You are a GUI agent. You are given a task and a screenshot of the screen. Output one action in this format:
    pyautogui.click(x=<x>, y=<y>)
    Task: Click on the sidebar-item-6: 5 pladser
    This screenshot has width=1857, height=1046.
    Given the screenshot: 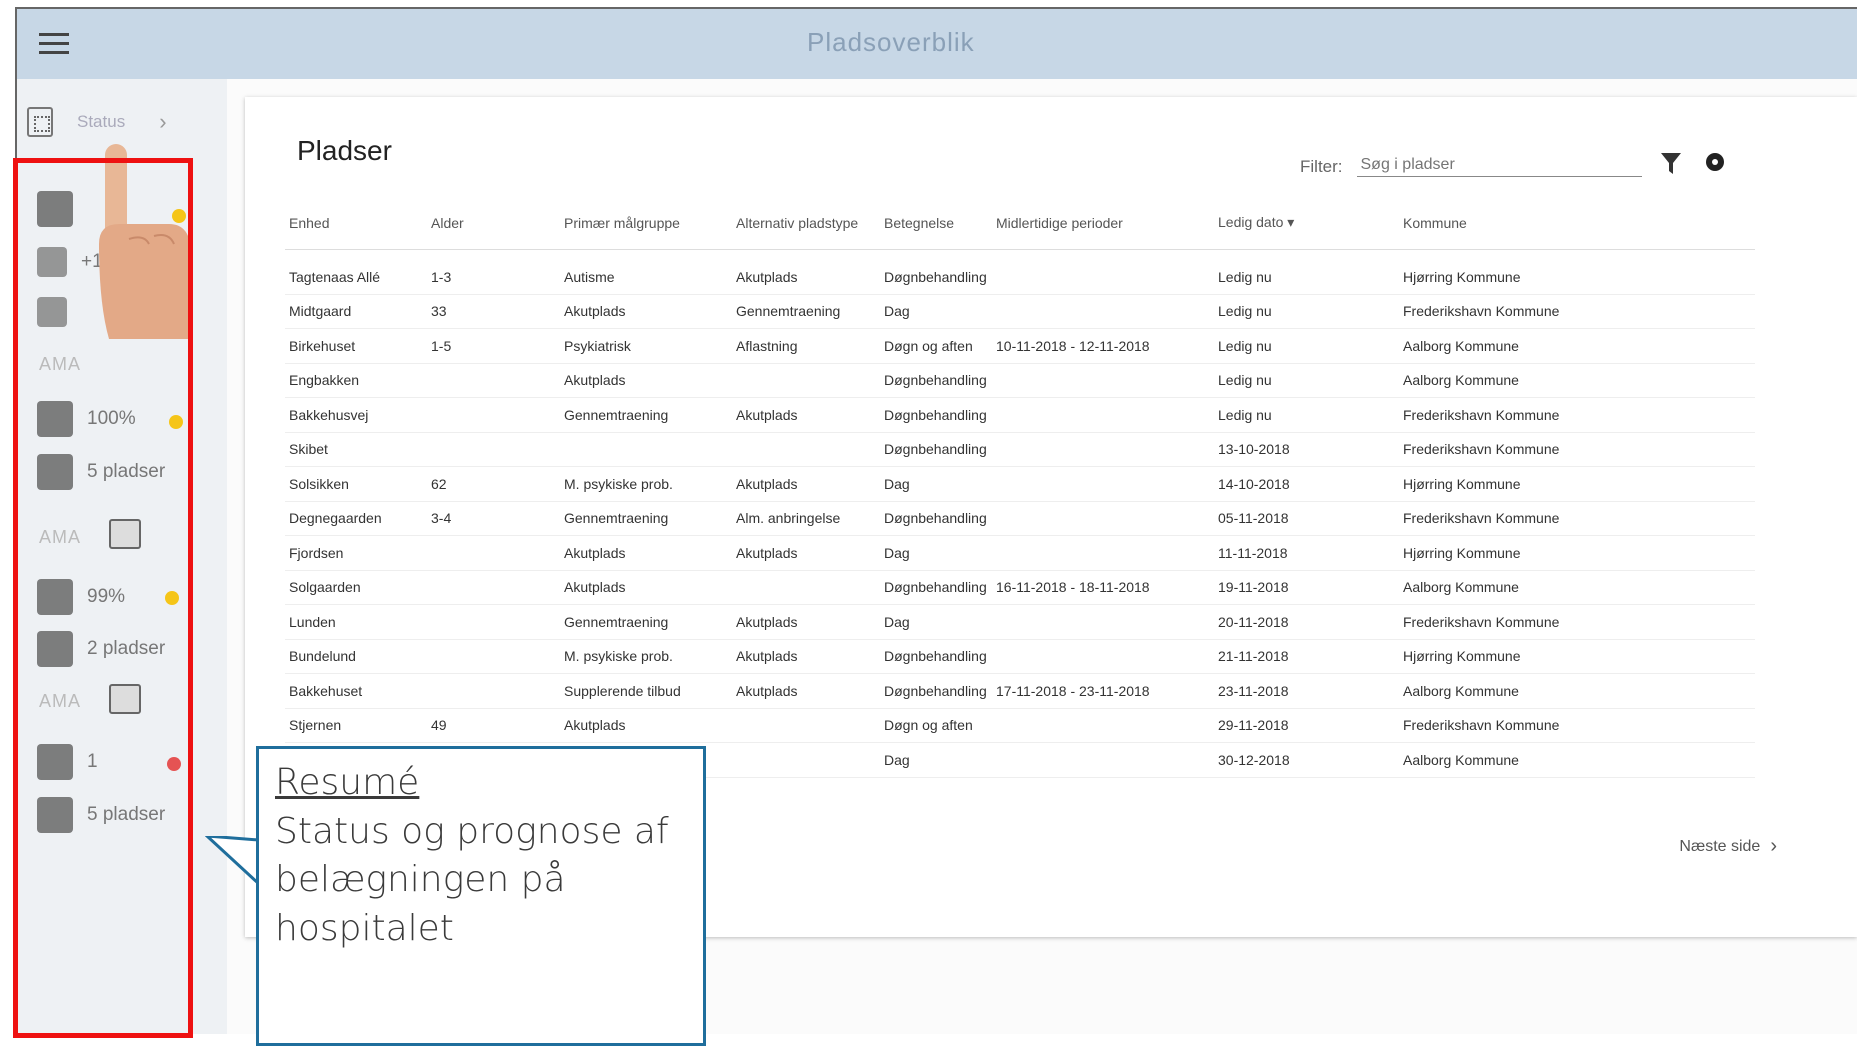 What is the action you would take?
    pyautogui.click(x=101, y=472)
    